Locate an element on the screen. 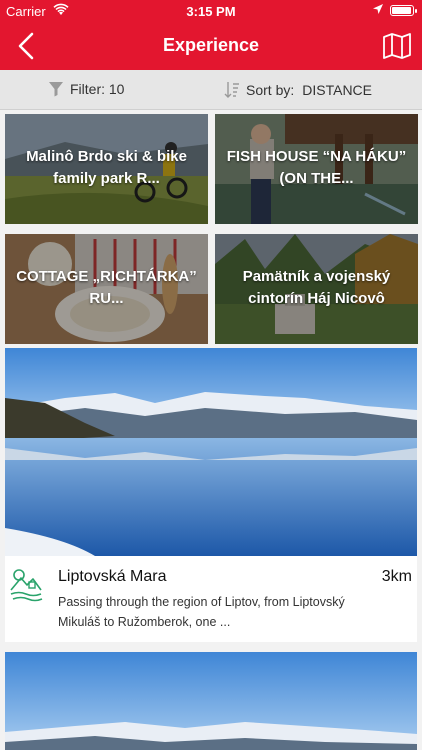 This screenshot has height=750, width=422. place-name: Liptovská Mara is located at coordinates (112, 576).